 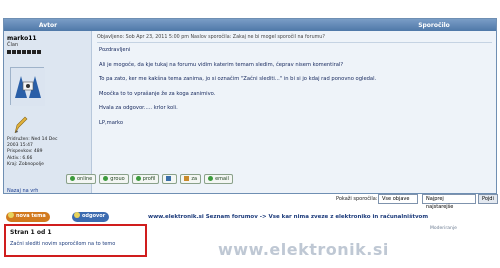 What do you see at coordinates (218, 179) in the screenshot?
I see `email-button: email` at bounding box center [218, 179].